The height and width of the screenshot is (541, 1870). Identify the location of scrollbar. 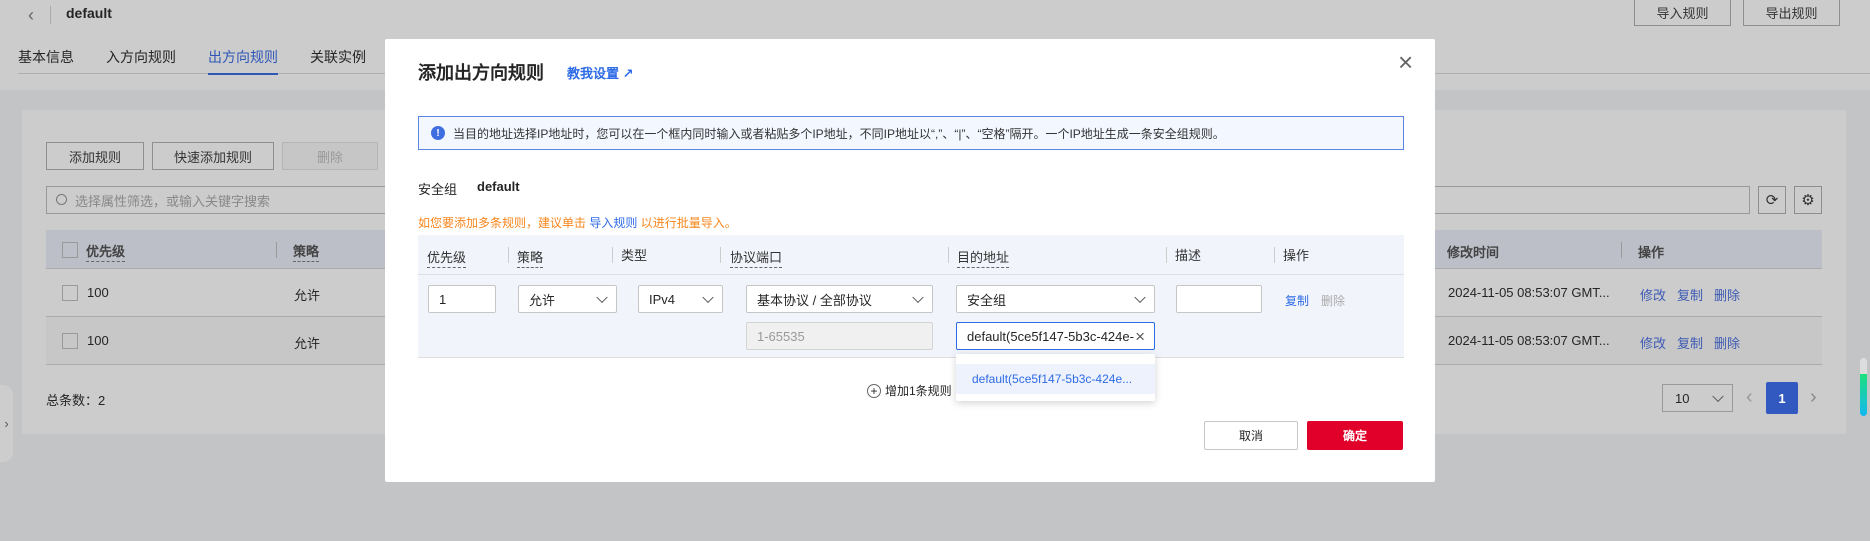
(1863, 387).